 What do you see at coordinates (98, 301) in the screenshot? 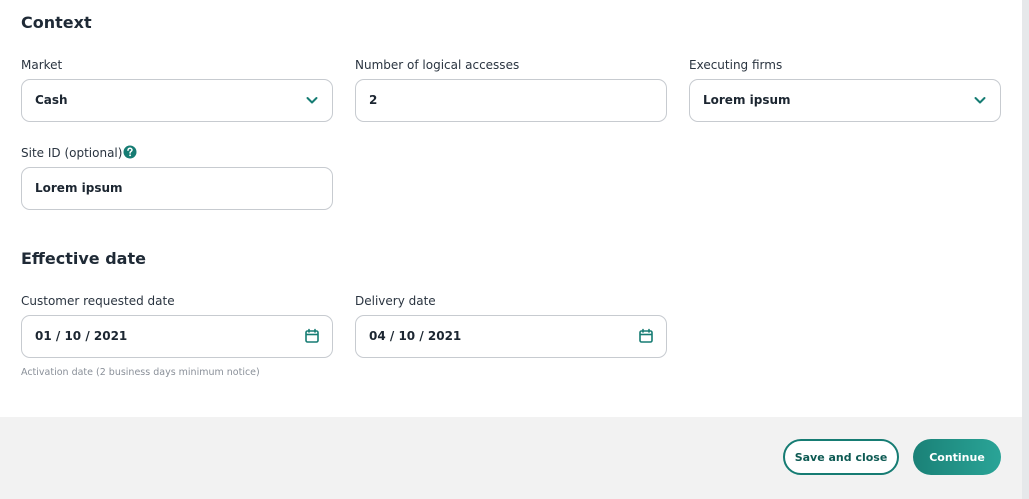
I see `customer-requested-date-label: Customer requested date` at bounding box center [98, 301].